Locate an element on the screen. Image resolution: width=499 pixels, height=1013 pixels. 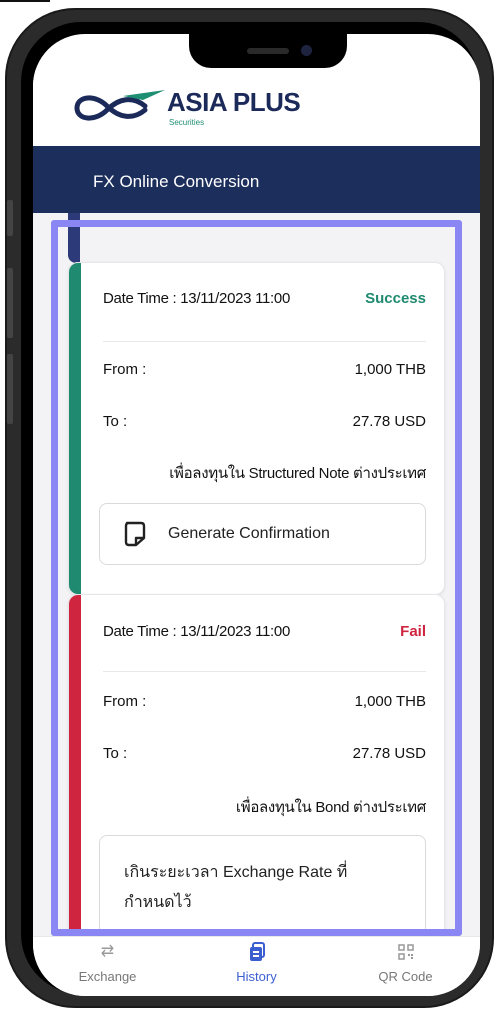
previous-card-bar is located at coordinates (74, 238).